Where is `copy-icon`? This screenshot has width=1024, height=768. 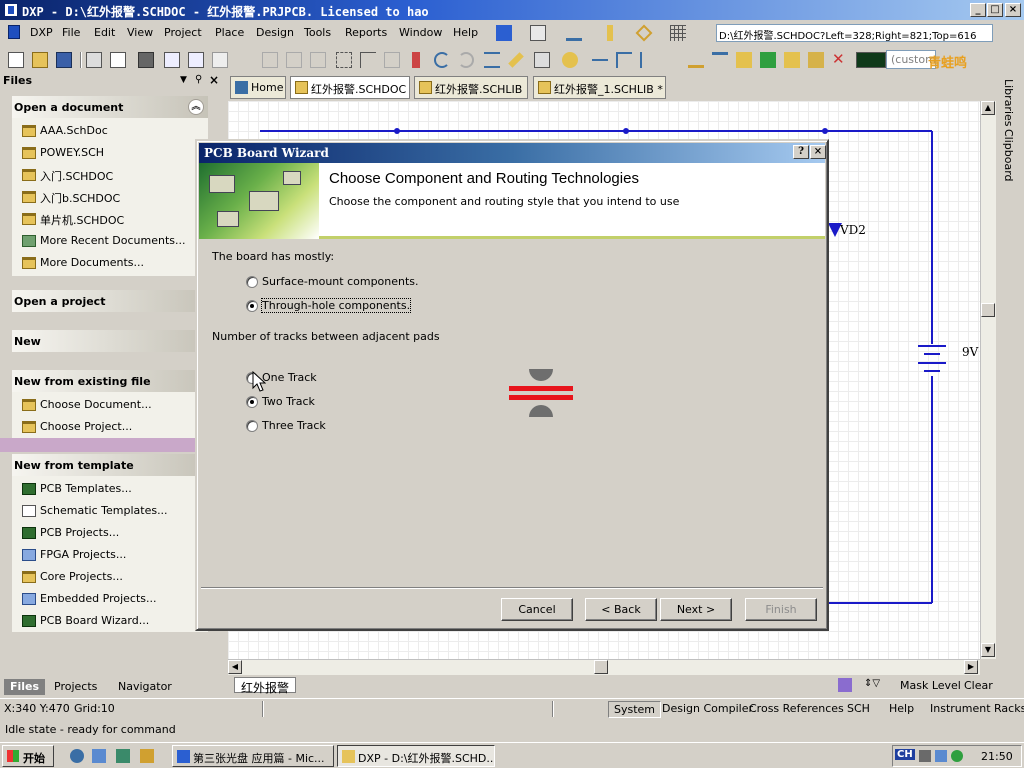 copy-icon is located at coordinates (270, 60).